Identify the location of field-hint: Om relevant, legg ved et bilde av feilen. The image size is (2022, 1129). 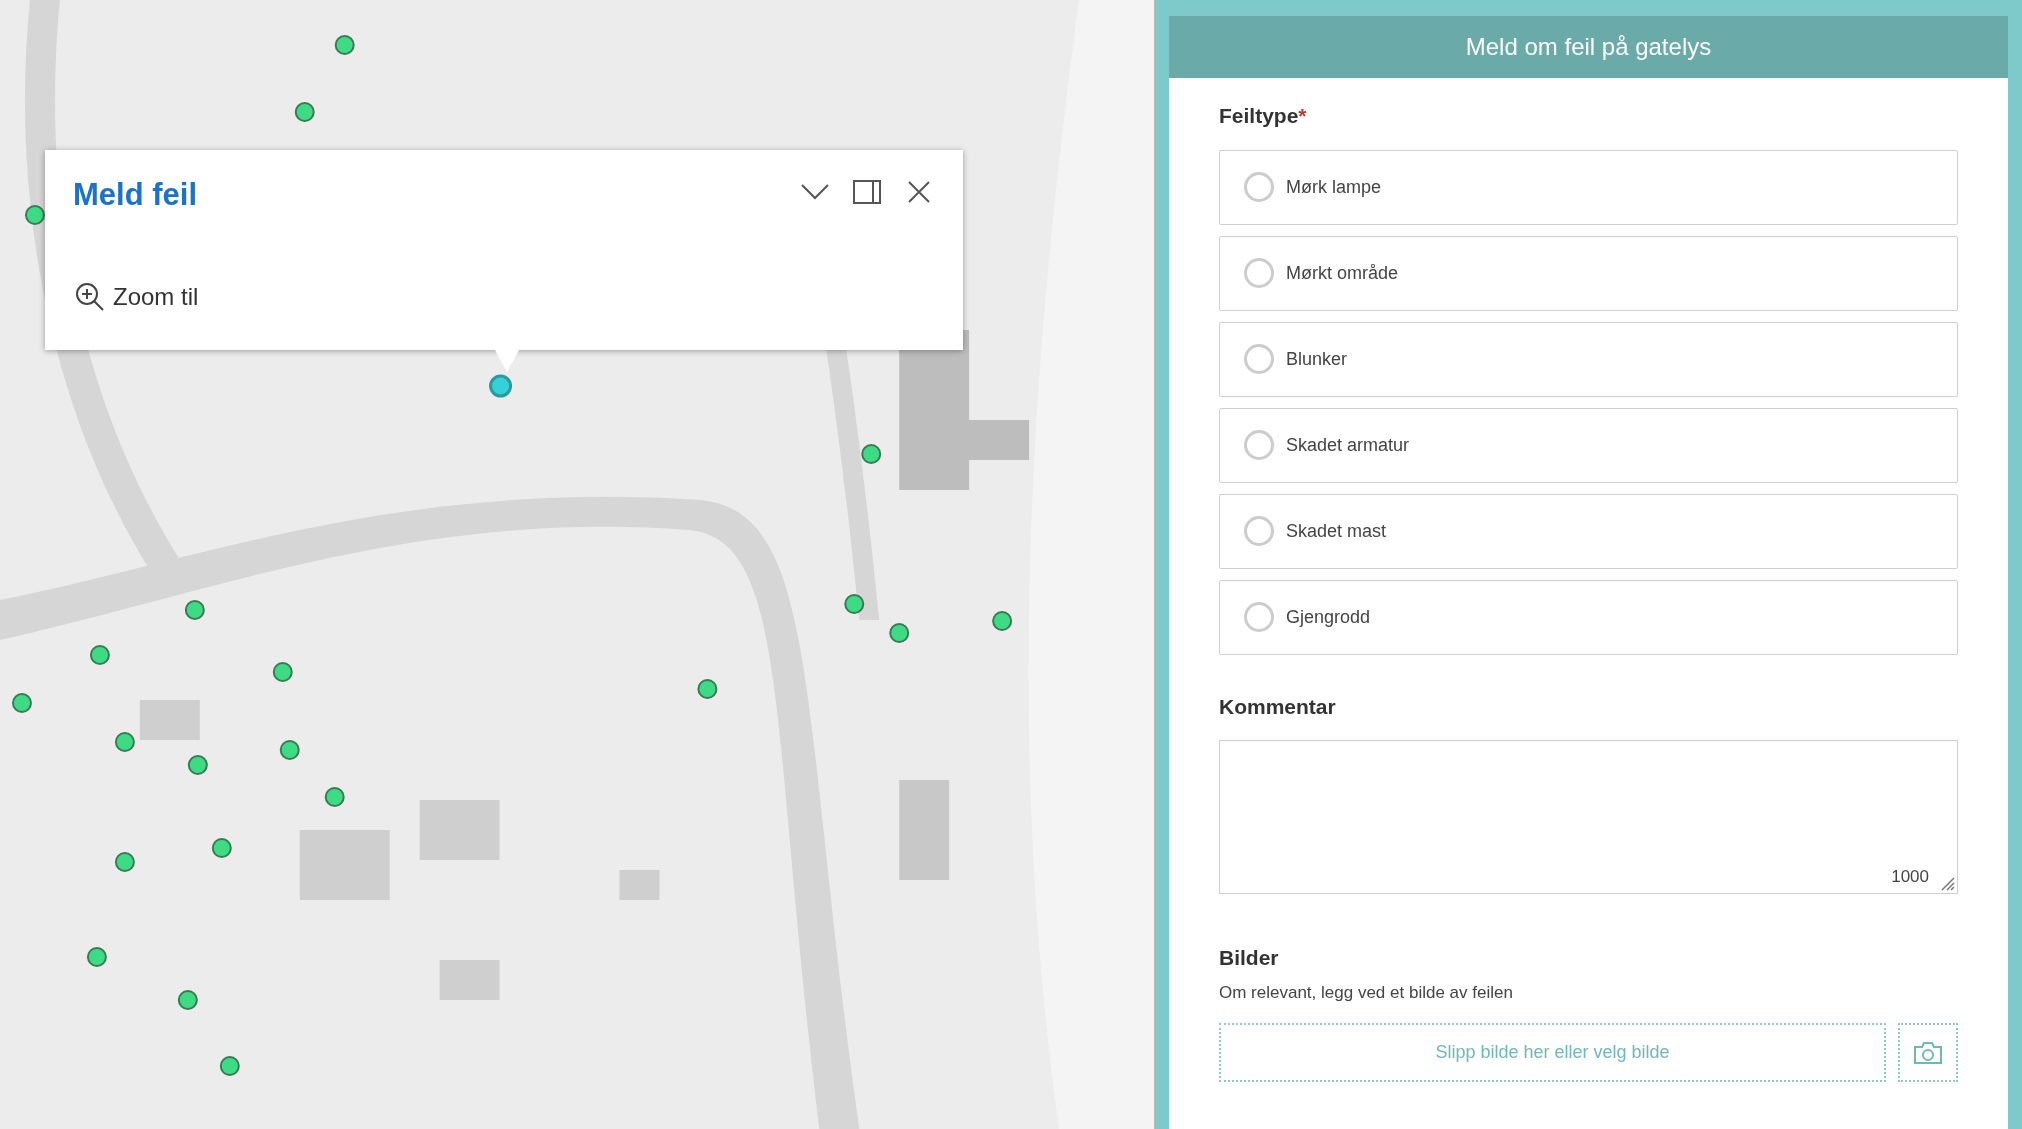
(1366, 992).